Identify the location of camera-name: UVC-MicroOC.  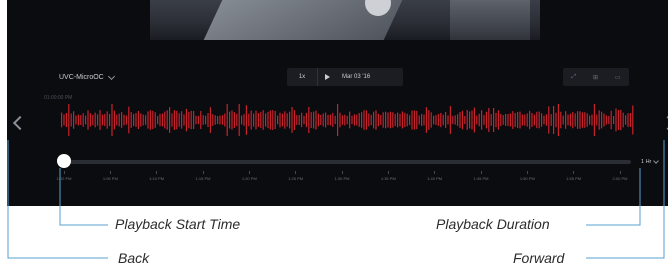
(81, 77).